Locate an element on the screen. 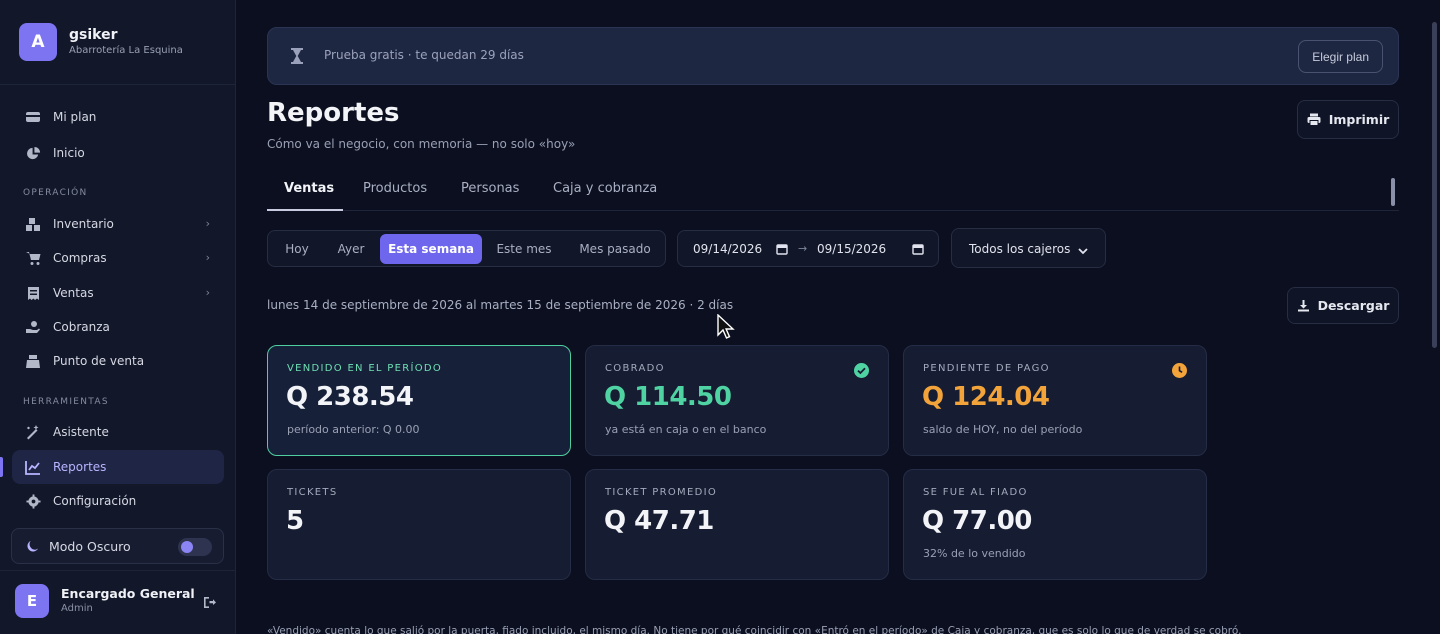 The height and width of the screenshot is (634, 1440). date-from-input: 09/14/2026 is located at coordinates (727, 249).